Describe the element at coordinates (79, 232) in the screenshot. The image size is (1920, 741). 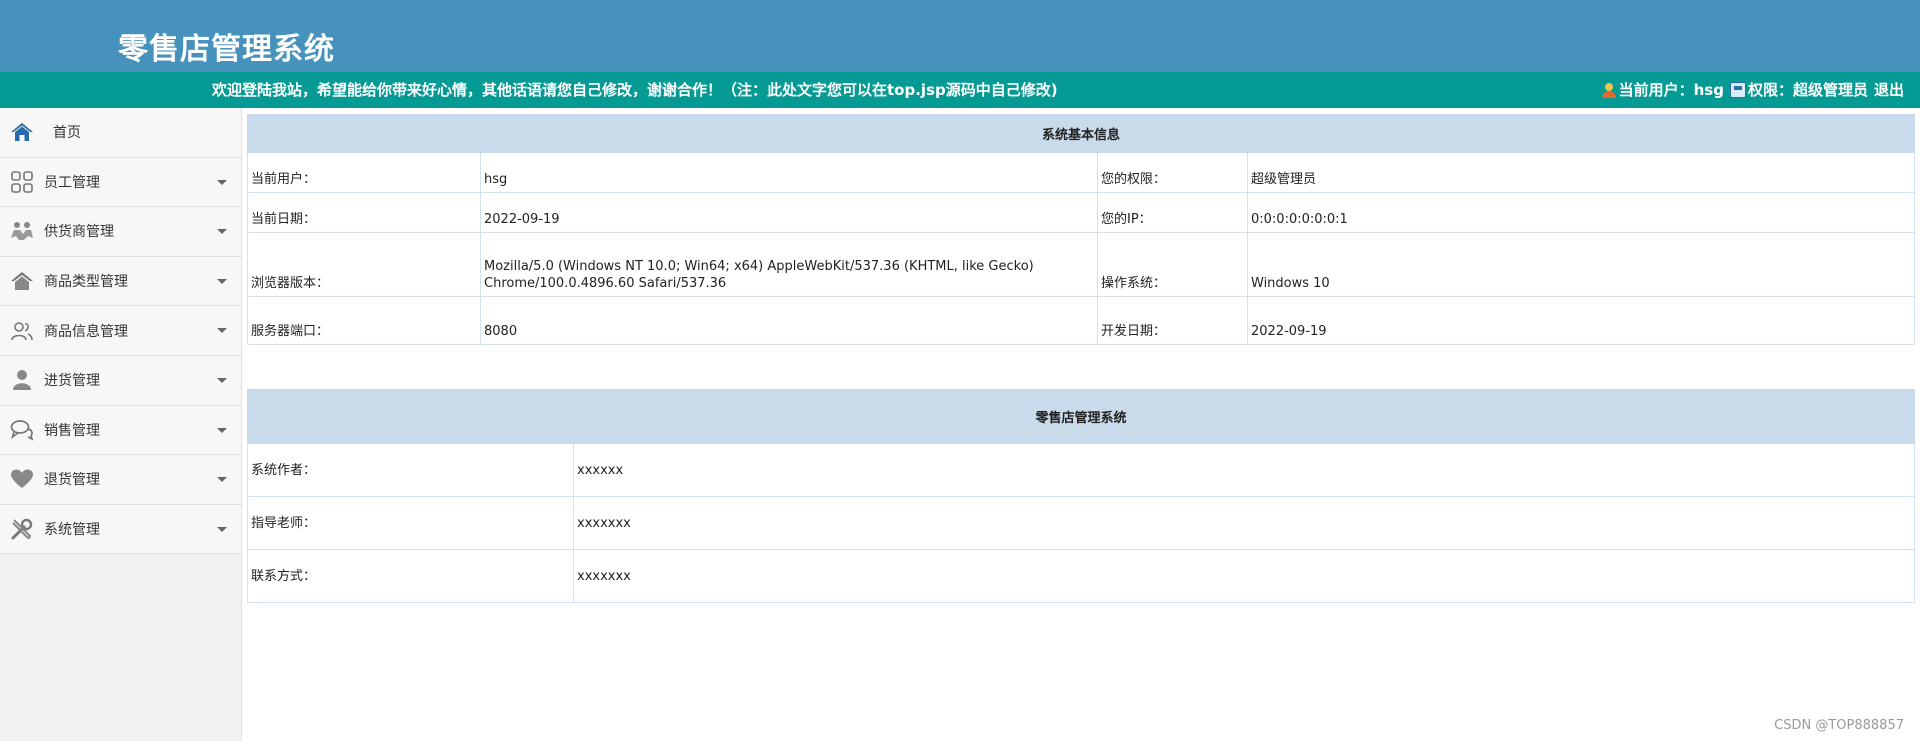
I see `sidebar-item-label: 供货商管理` at that location.